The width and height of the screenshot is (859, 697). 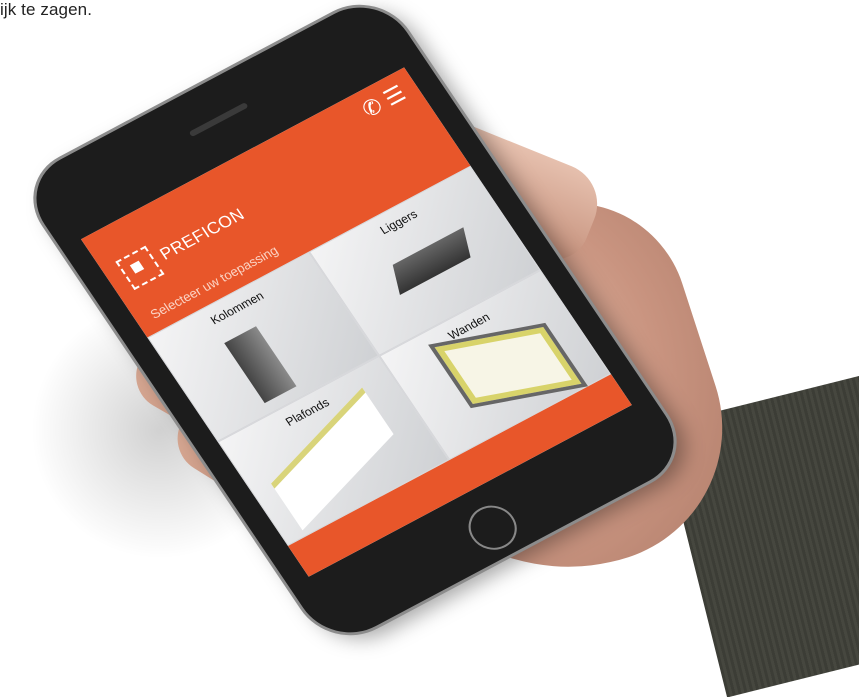 I want to click on home-button, so click(x=492, y=527).